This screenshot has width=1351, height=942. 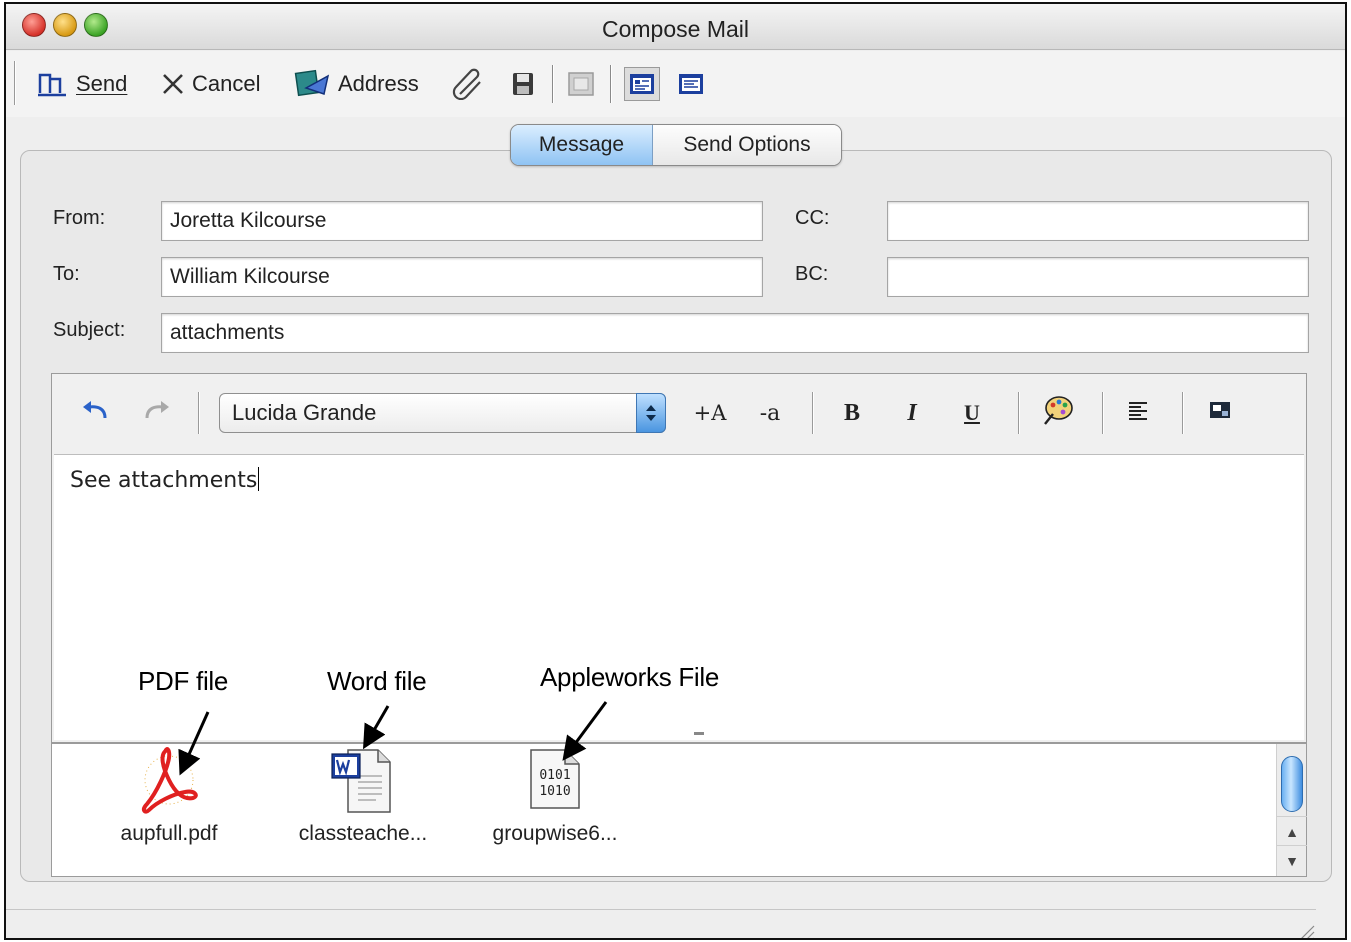 I want to click on text-caret, so click(x=259, y=479).